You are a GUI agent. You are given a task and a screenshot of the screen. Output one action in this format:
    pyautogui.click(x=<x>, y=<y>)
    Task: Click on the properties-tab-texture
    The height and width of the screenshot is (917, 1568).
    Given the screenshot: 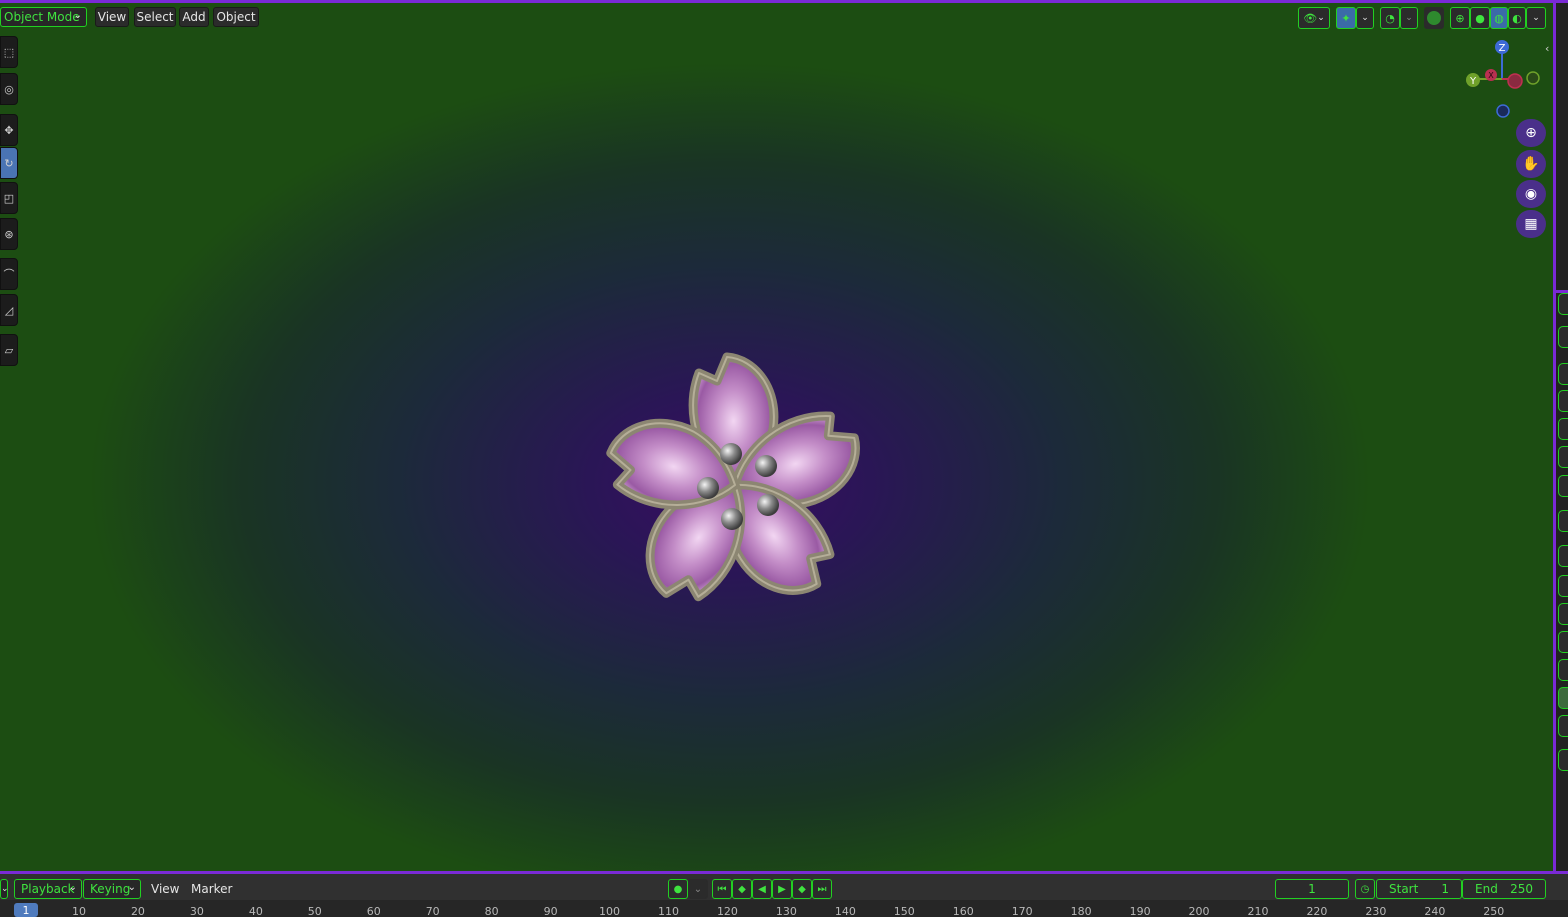 What is the action you would take?
    pyautogui.click(x=1563, y=726)
    